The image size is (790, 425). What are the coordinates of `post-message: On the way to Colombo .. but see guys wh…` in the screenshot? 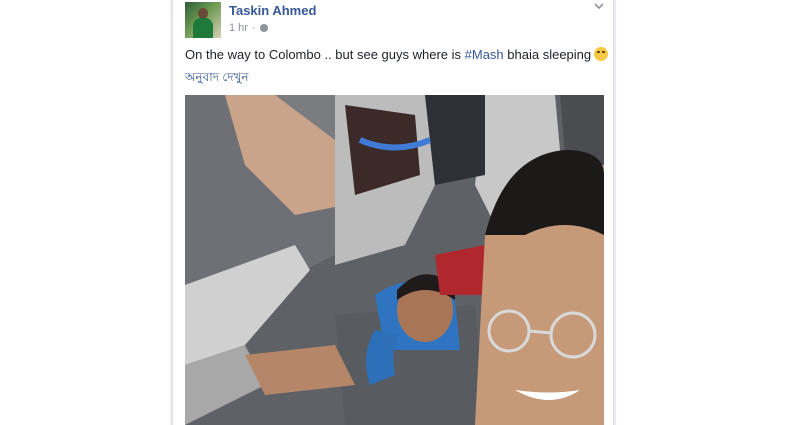 It's located at (397, 55).